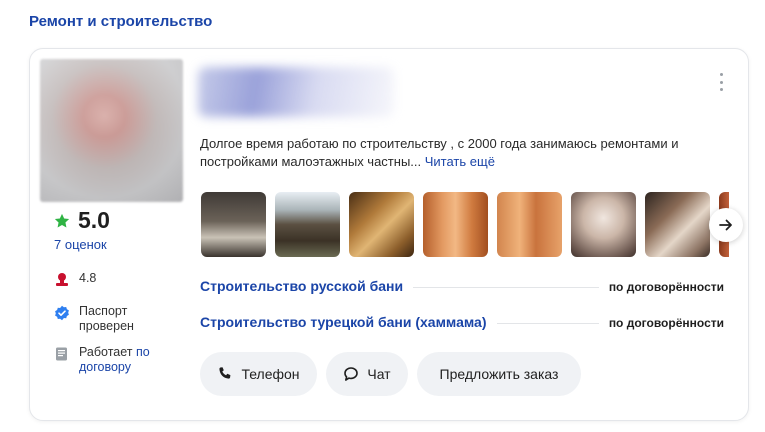 This screenshot has height=432, width=765. I want to click on passport-line-1: Паспорт, so click(103, 311).